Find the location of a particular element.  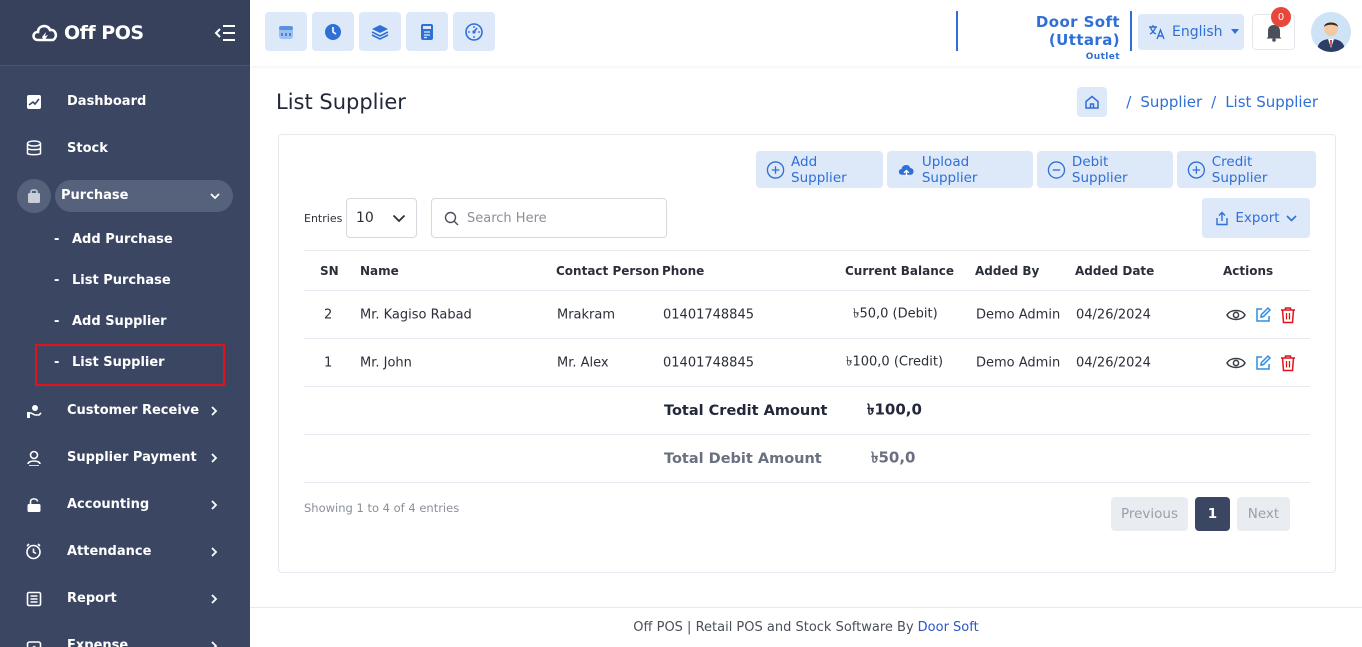

search-input is located at coordinates (557, 218).